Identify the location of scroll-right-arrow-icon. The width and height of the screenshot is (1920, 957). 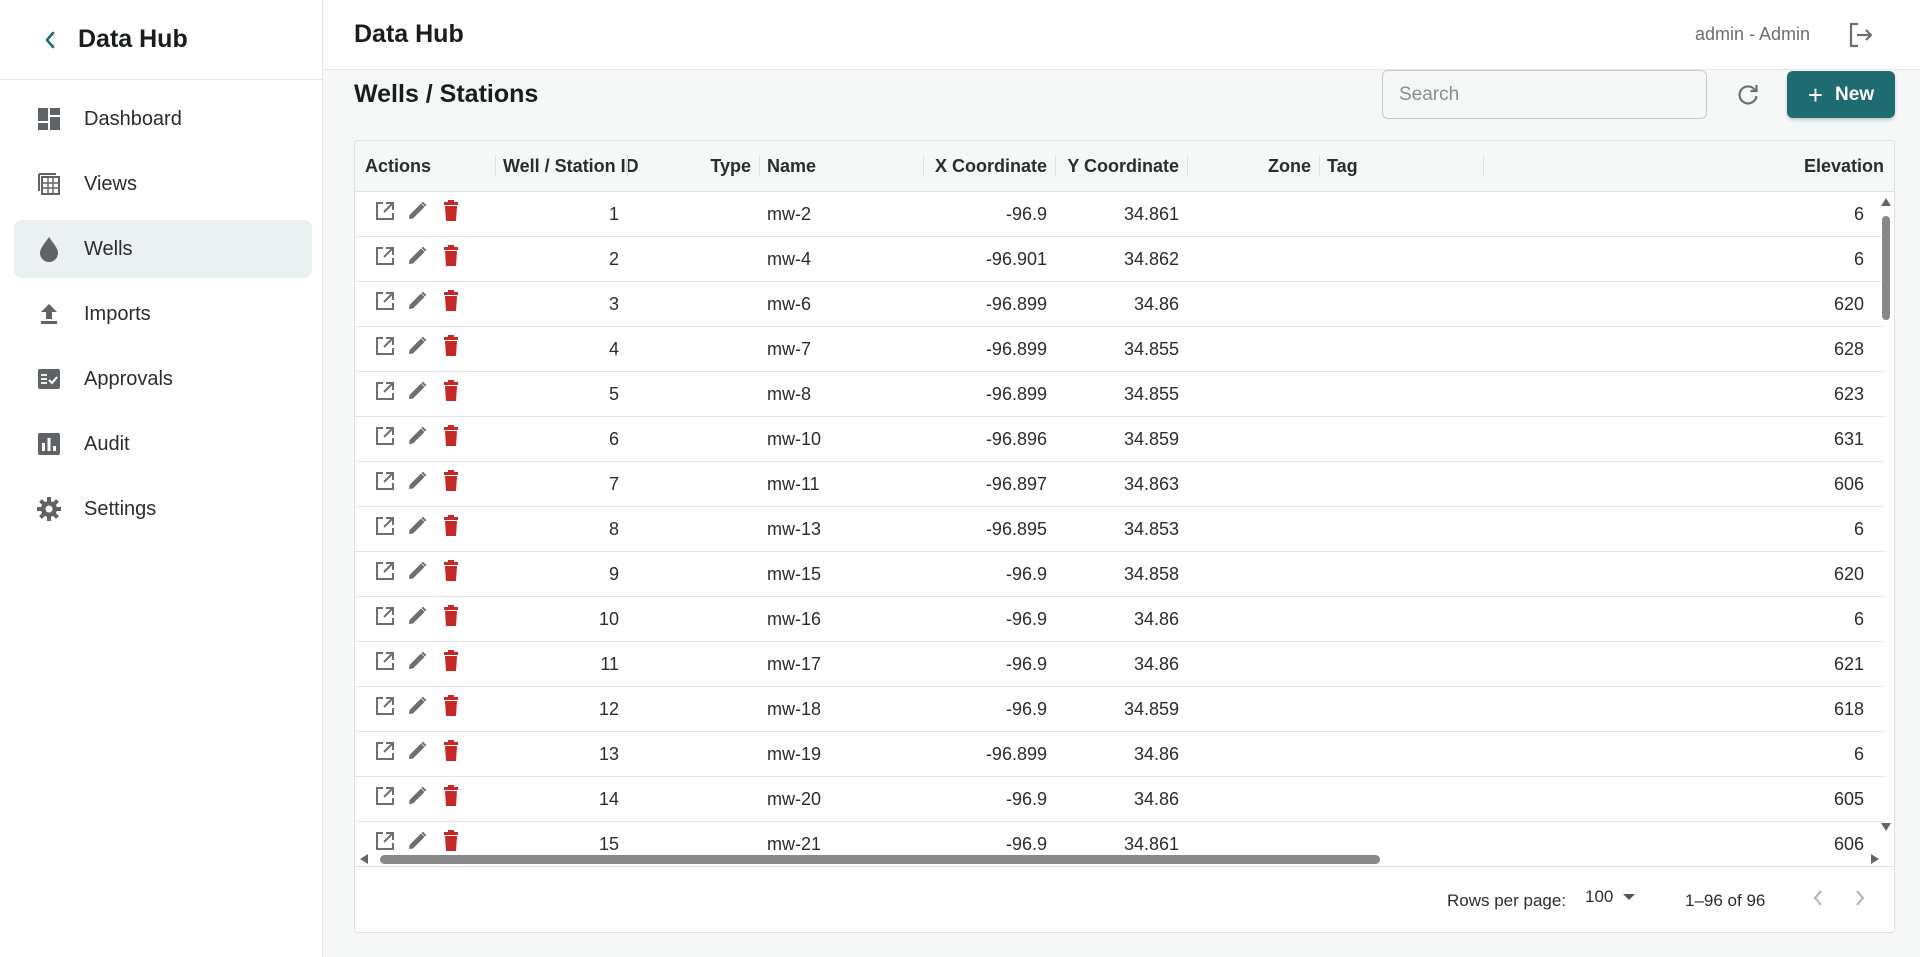
(1875, 859).